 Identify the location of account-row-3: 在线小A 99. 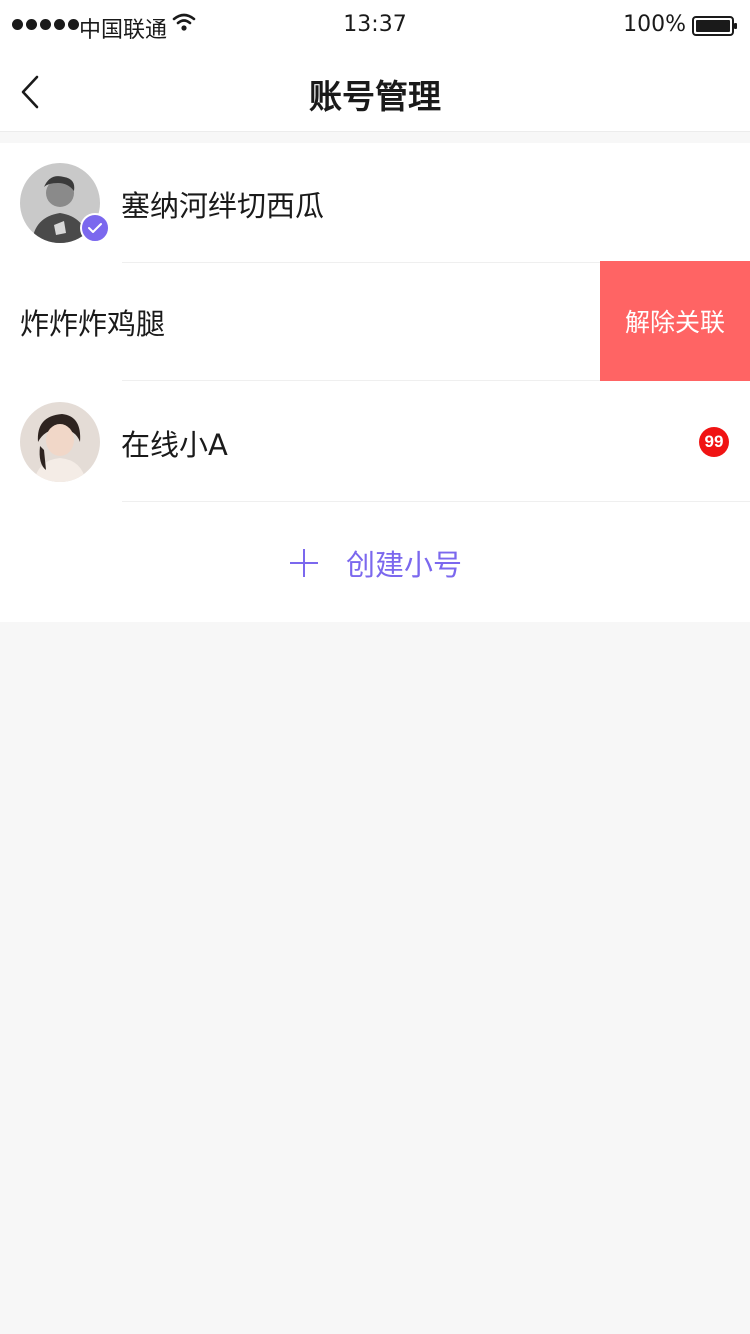
(375, 442).